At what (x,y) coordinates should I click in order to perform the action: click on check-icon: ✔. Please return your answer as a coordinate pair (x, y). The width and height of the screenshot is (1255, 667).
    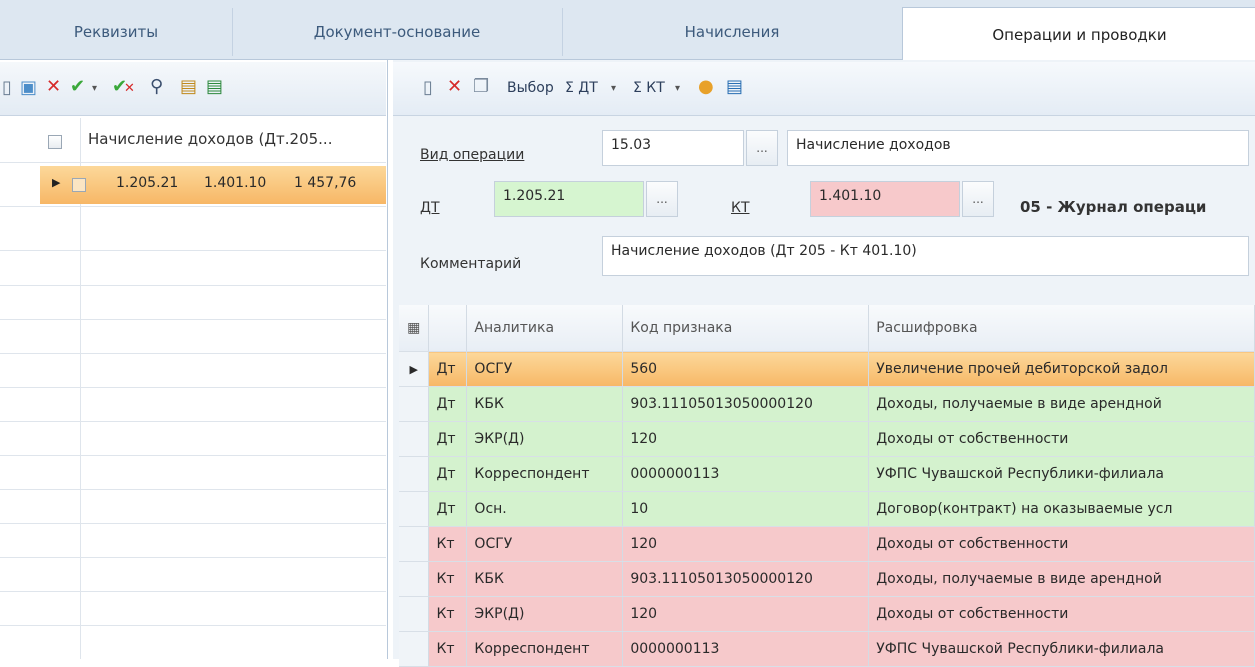
    Looking at the image, I should click on (77, 87).